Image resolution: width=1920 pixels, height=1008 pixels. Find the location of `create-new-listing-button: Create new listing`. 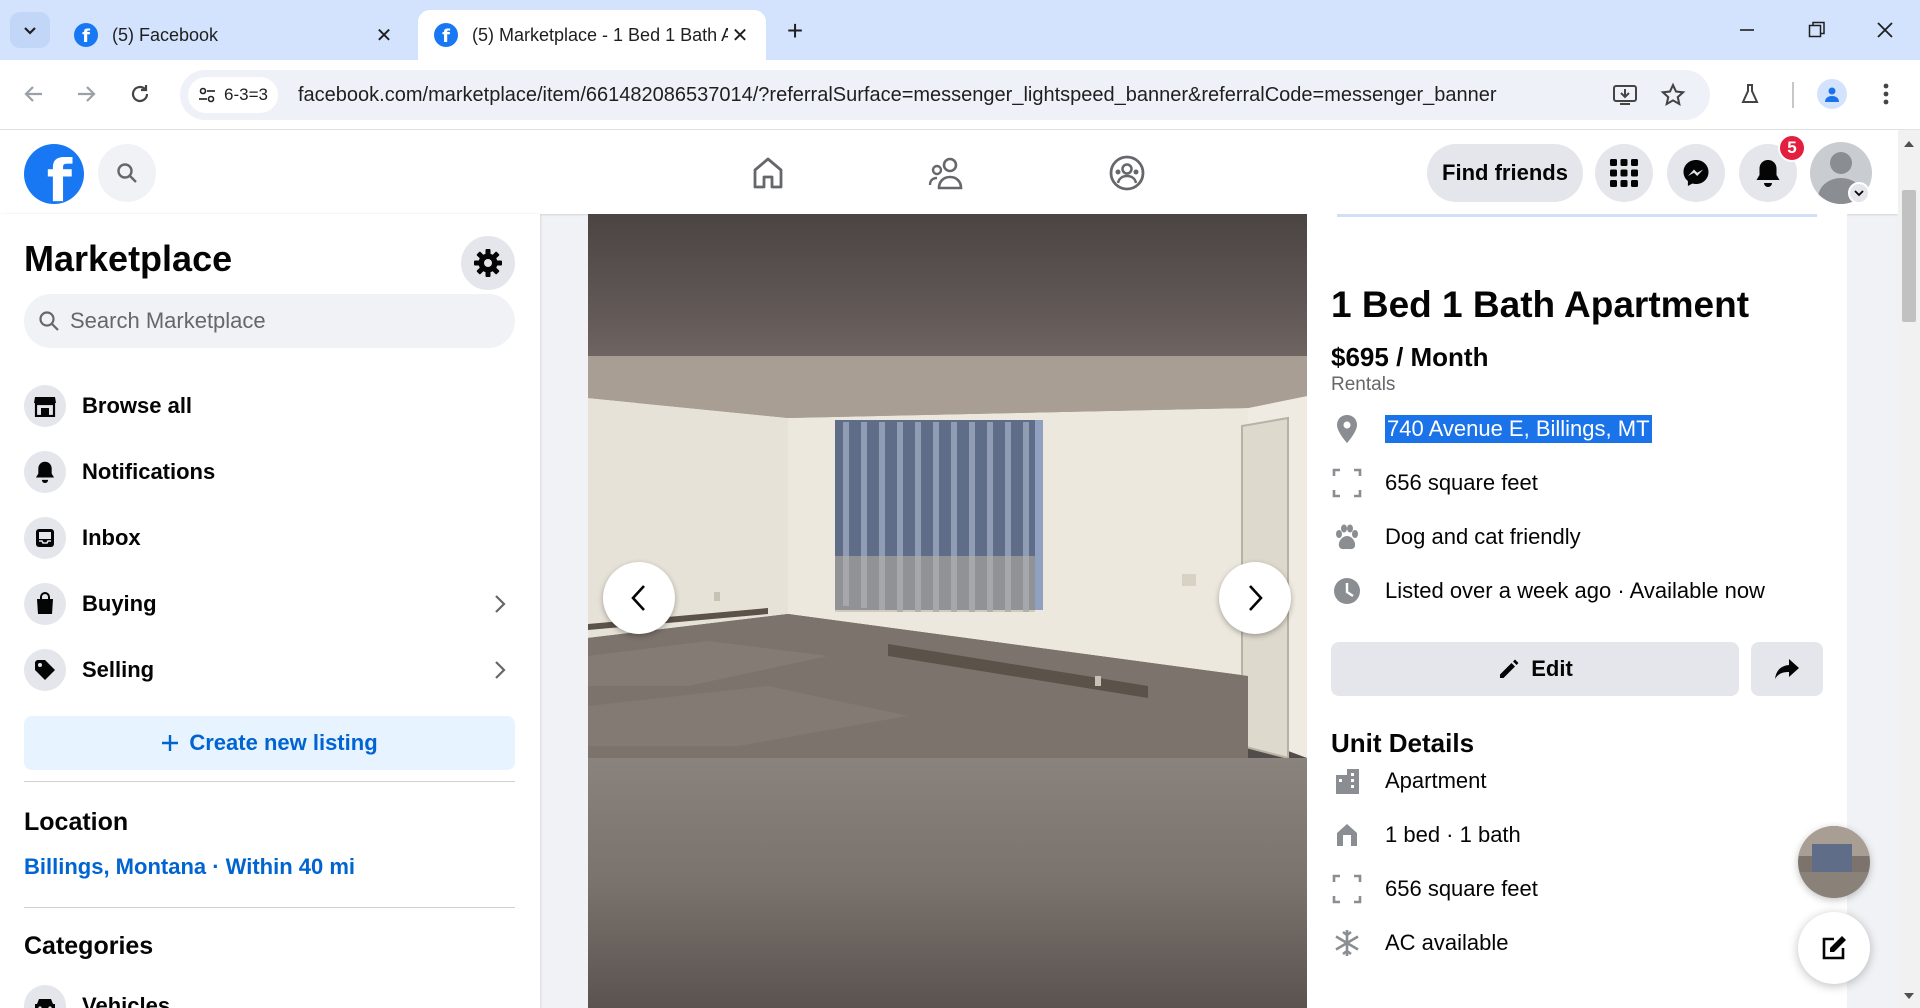

create-new-listing-button: Create new listing is located at coordinates (269, 743).